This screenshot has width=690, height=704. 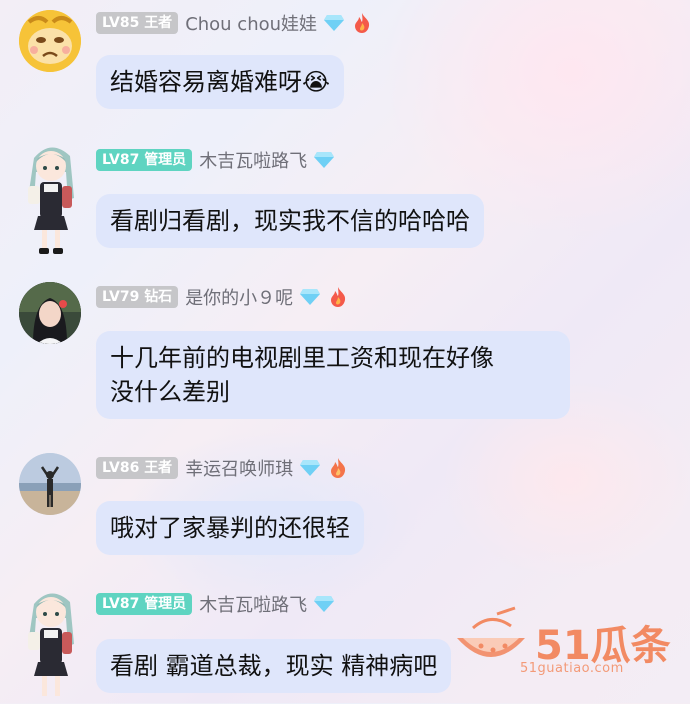 What do you see at coordinates (137, 468) in the screenshot?
I see `level-badge: LV86 王者` at bounding box center [137, 468].